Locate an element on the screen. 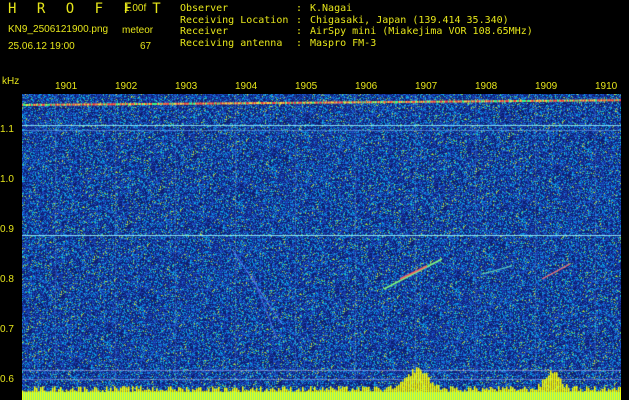  info-value: K.Nagai is located at coordinates (331, 8).